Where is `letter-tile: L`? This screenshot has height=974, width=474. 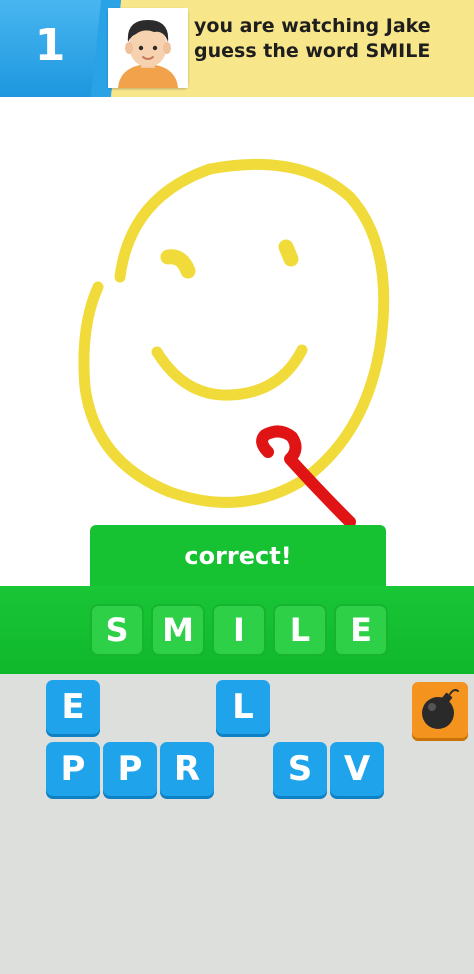 letter-tile: L is located at coordinates (243, 707).